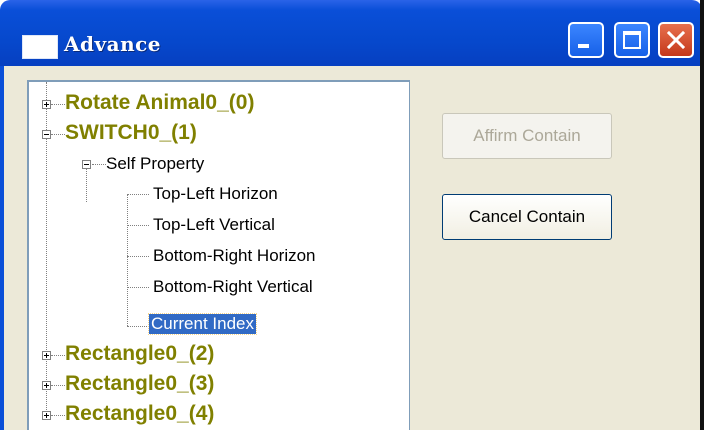  I want to click on minimize-button, so click(586, 40).